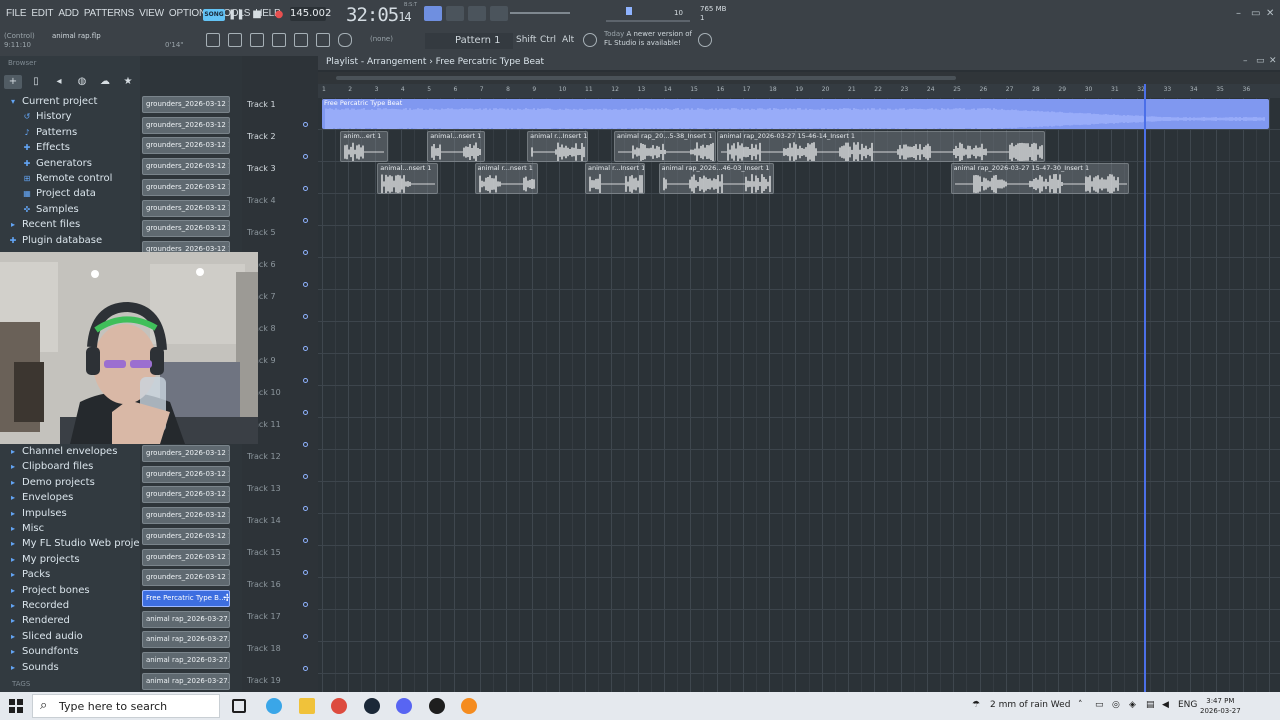  Describe the element at coordinates (82, 82) in the screenshot. I see `globe-icon: ◍` at that location.